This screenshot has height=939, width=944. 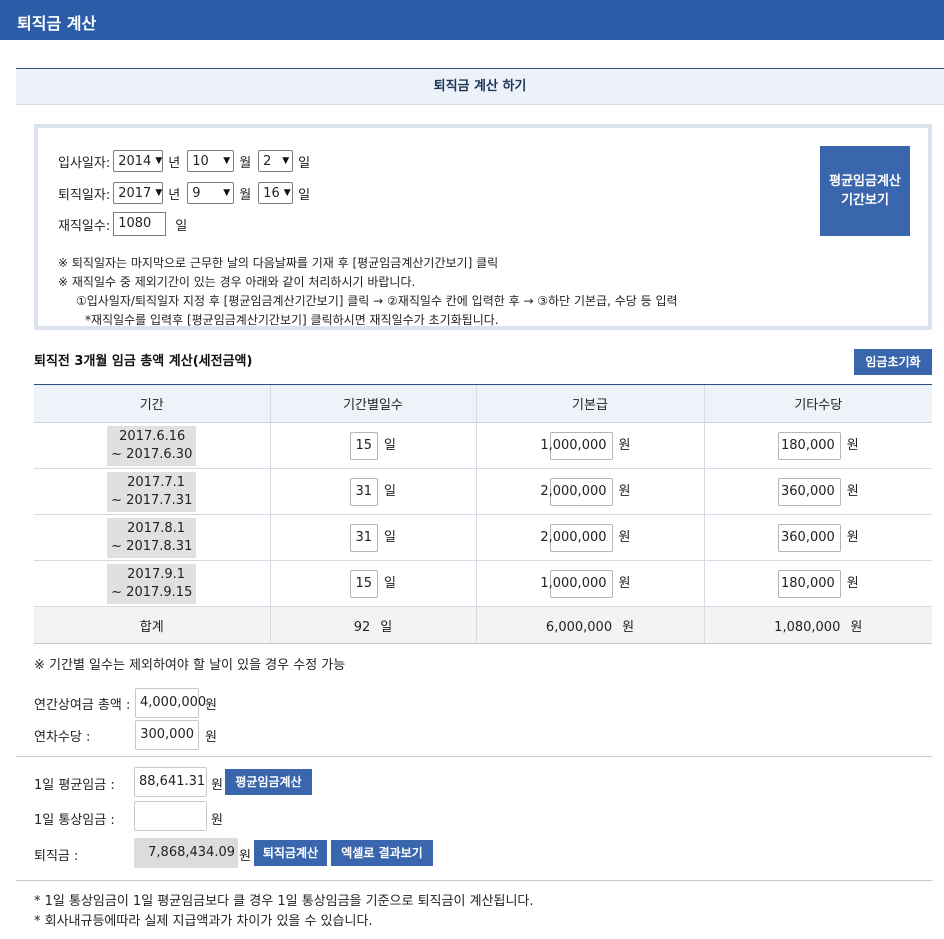 I want to click on period-cell: 2017.8.1 ~ 2017.8.31, so click(x=152, y=537).